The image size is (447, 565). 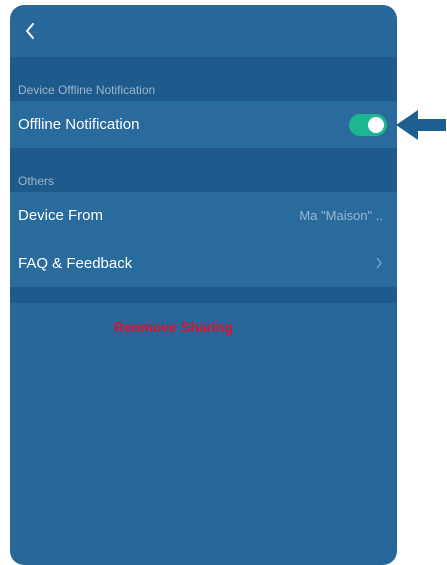 I want to click on chevron-left-icon, so click(x=30, y=31).